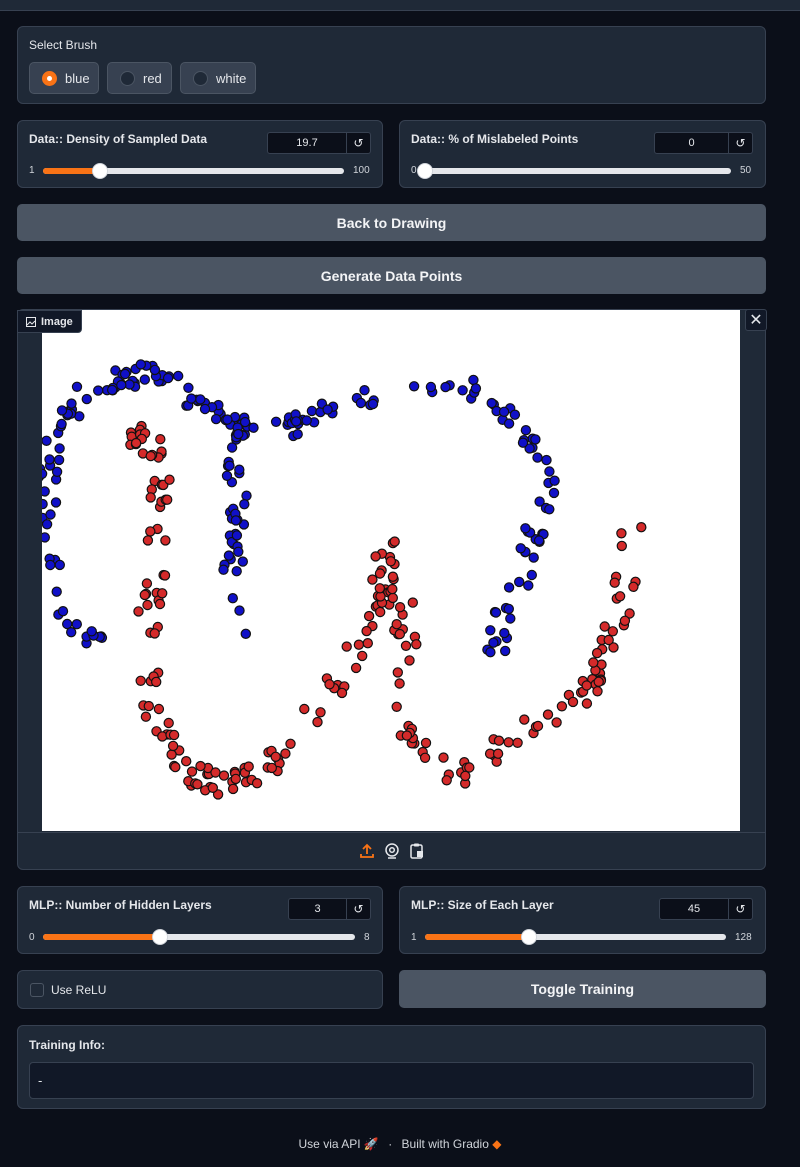  I want to click on density-label: Data:: Density of Sampled Data, so click(118, 139).